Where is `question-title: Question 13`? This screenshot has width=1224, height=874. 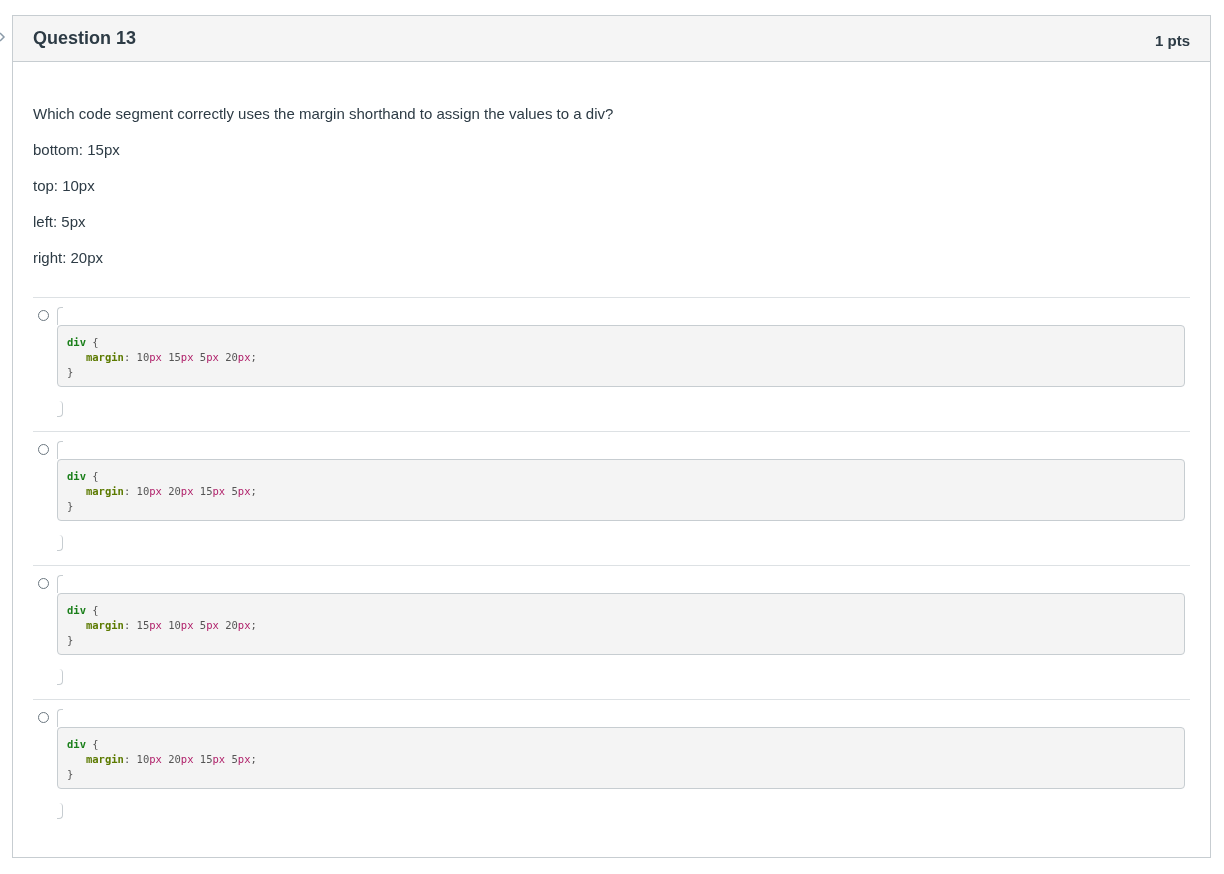 question-title: Question 13 is located at coordinates (85, 38).